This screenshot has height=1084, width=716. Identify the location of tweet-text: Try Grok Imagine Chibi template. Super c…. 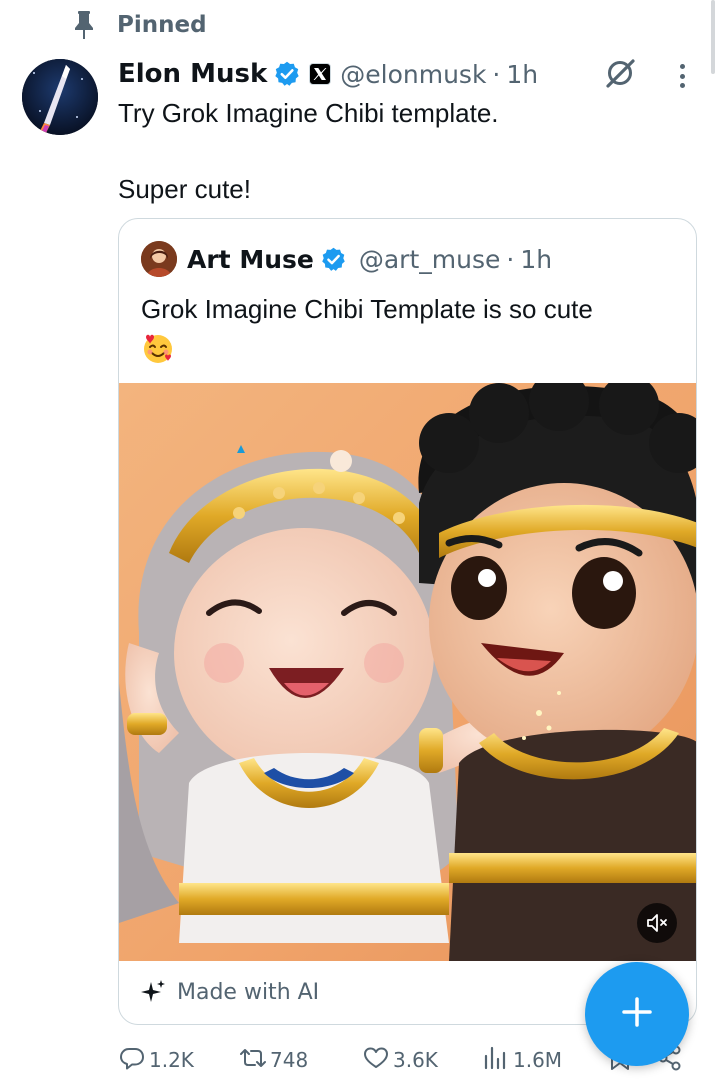
(398, 151).